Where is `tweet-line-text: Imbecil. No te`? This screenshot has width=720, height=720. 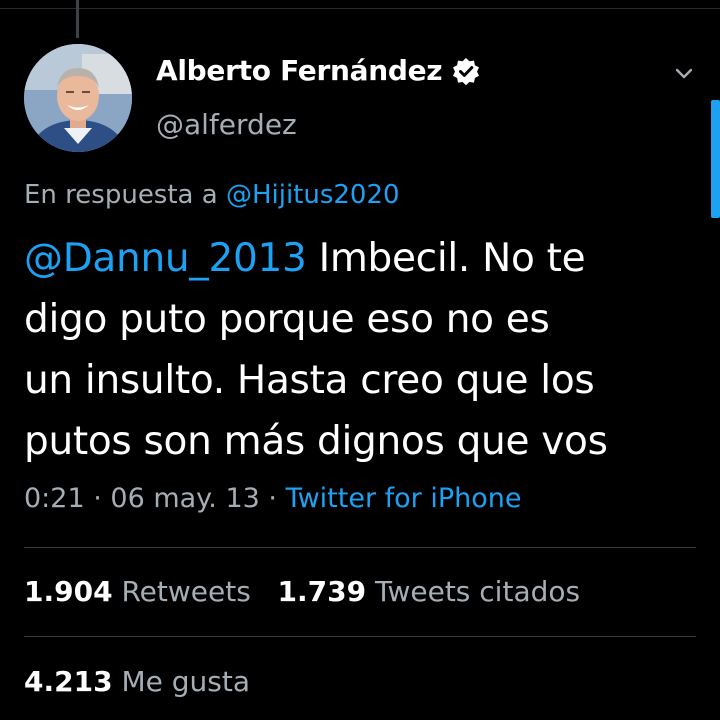 tweet-line-text: Imbecil. No te is located at coordinates (446, 258).